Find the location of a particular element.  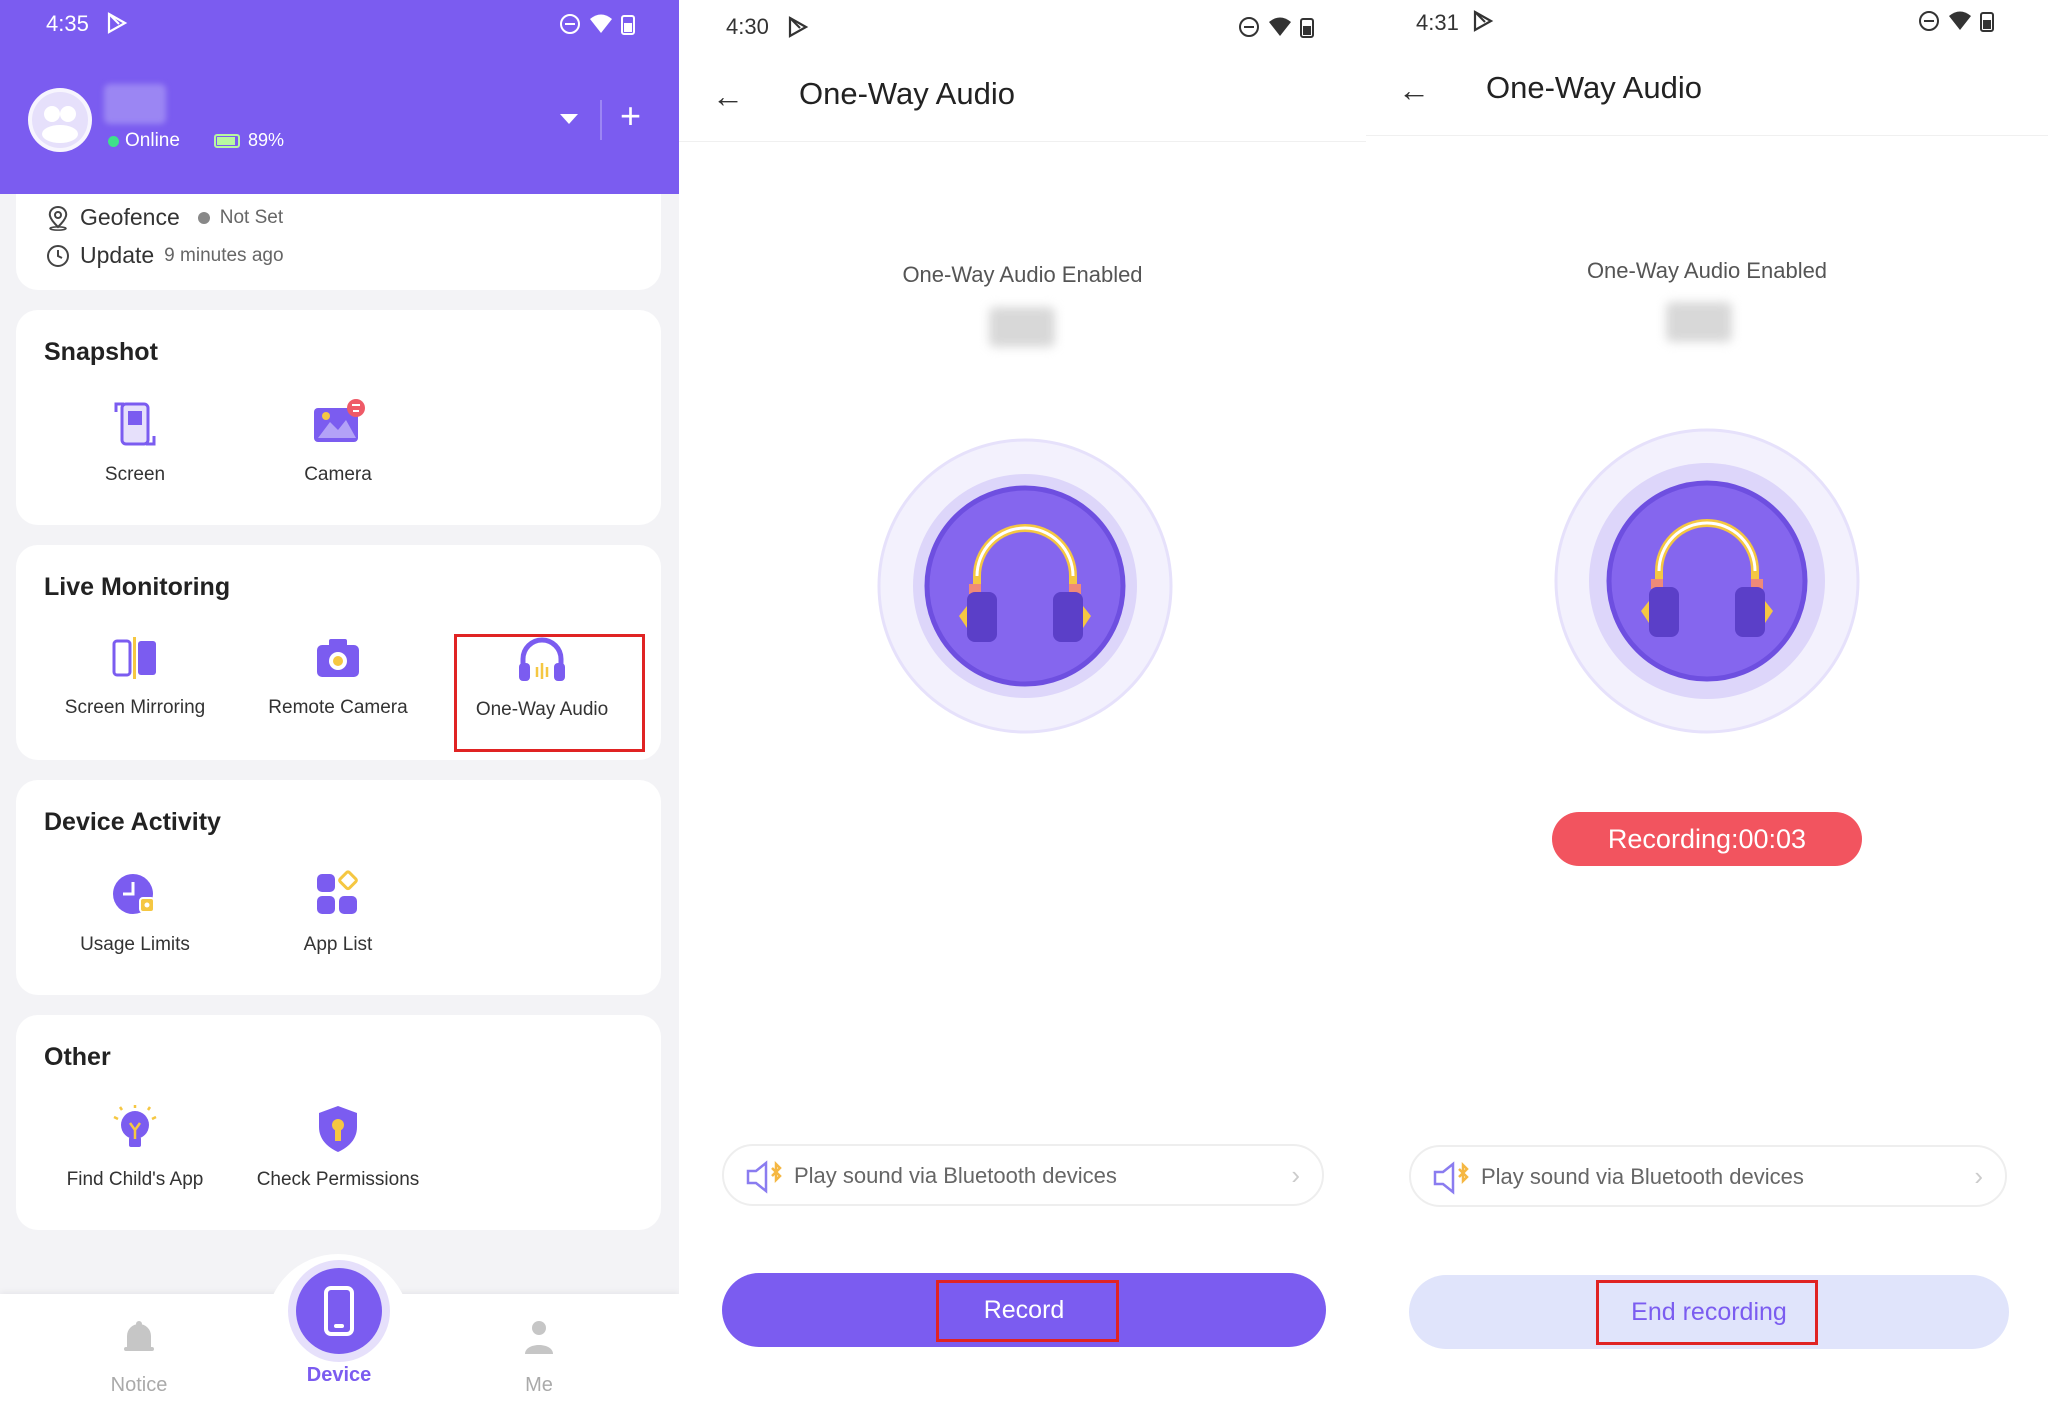

status-bar: 4:31 is located at coordinates (1707, 25).